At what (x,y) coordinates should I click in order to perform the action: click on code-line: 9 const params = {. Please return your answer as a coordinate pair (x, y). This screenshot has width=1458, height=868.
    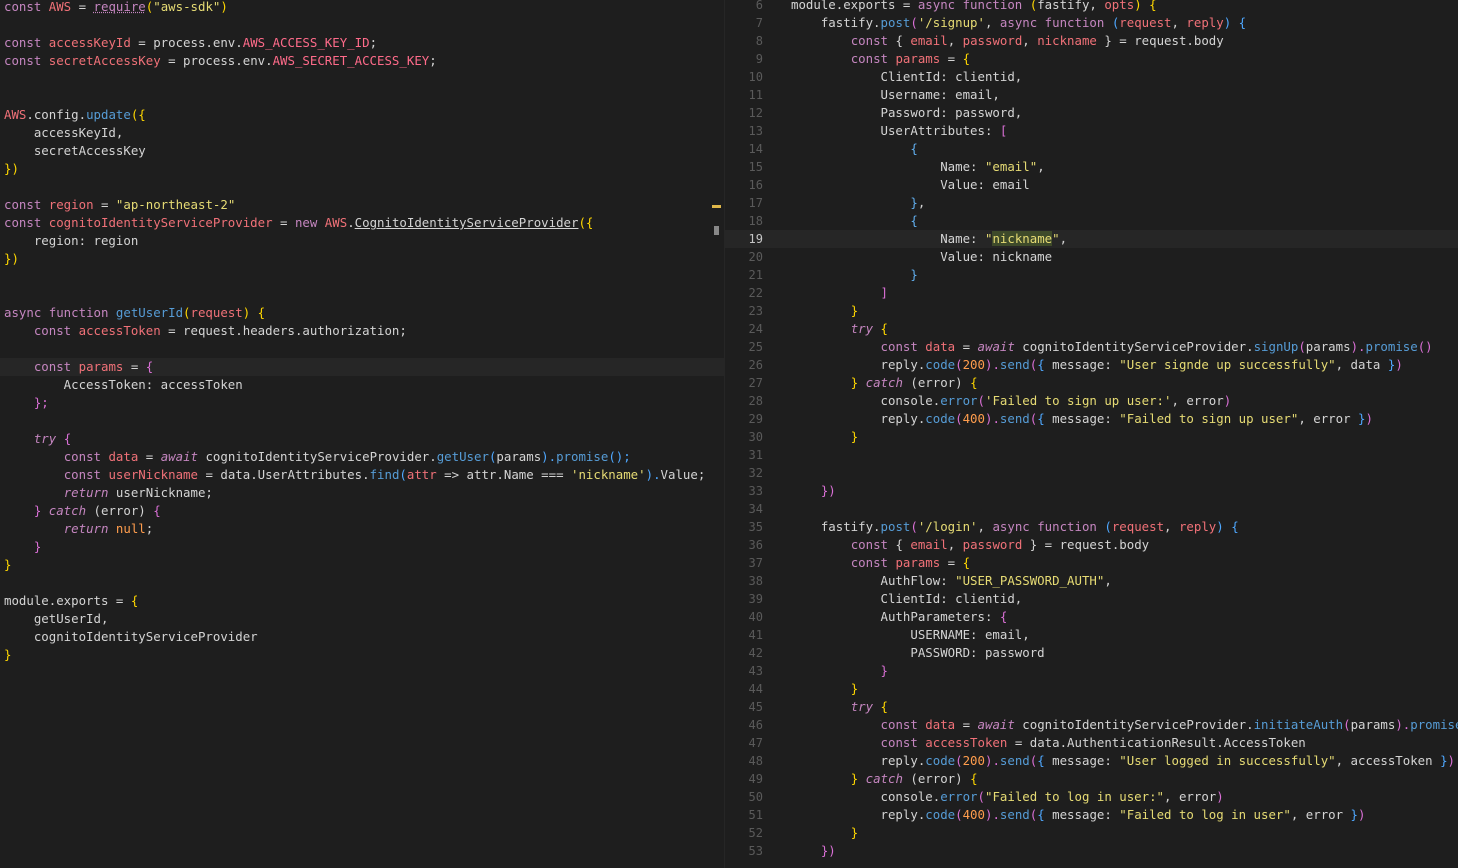
    Looking at the image, I should click on (1091, 59).